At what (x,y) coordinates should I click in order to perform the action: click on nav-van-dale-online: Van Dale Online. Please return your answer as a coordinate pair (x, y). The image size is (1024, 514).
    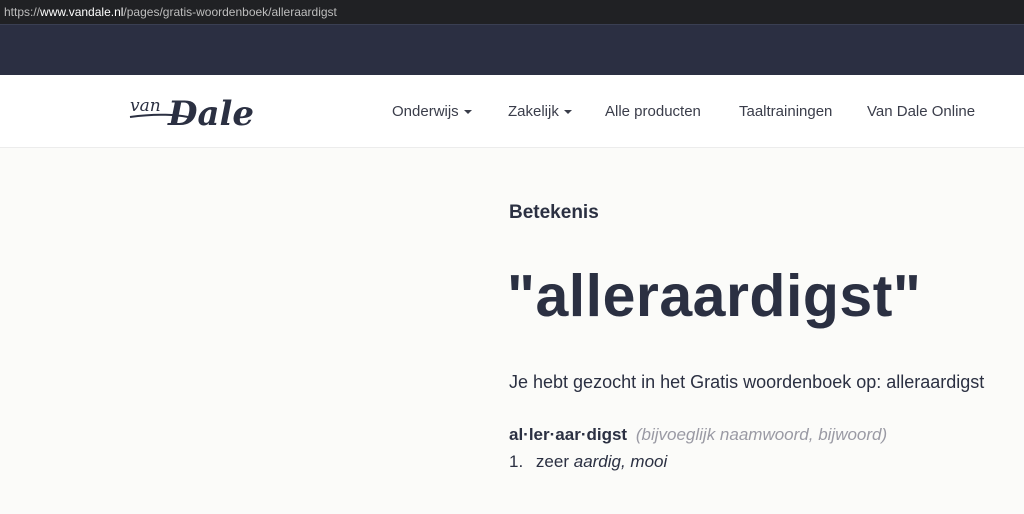
    Looking at the image, I should click on (921, 111).